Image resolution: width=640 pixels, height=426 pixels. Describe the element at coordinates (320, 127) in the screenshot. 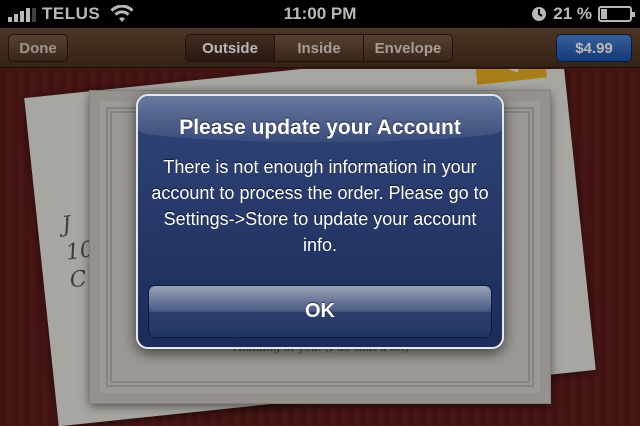

I see `alert-title: Please update your Account` at that location.